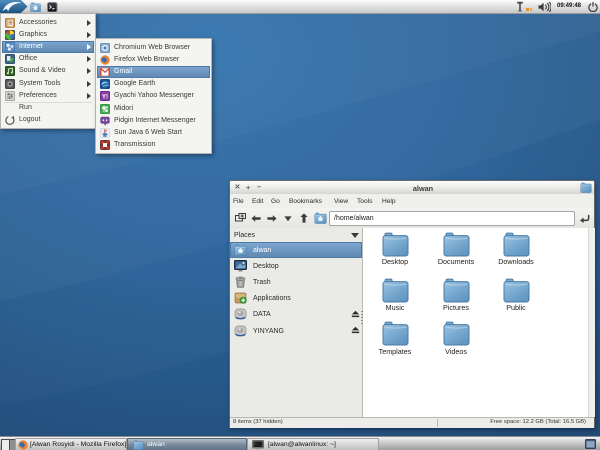 This screenshot has height=450, width=600. What do you see at coordinates (105, 98) in the screenshot?
I see `svg-text: Y!` at bounding box center [105, 98].